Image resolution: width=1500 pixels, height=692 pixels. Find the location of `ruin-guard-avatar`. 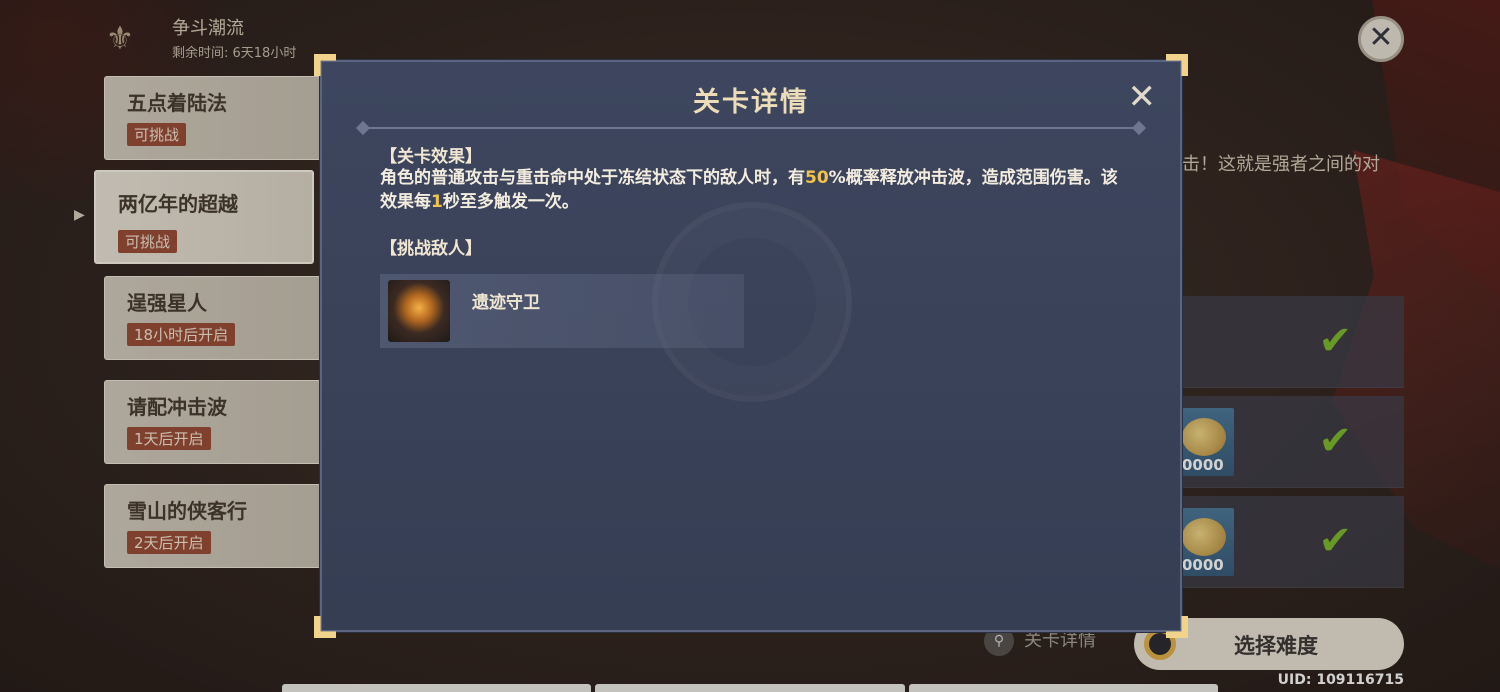

ruin-guard-avatar is located at coordinates (419, 311).